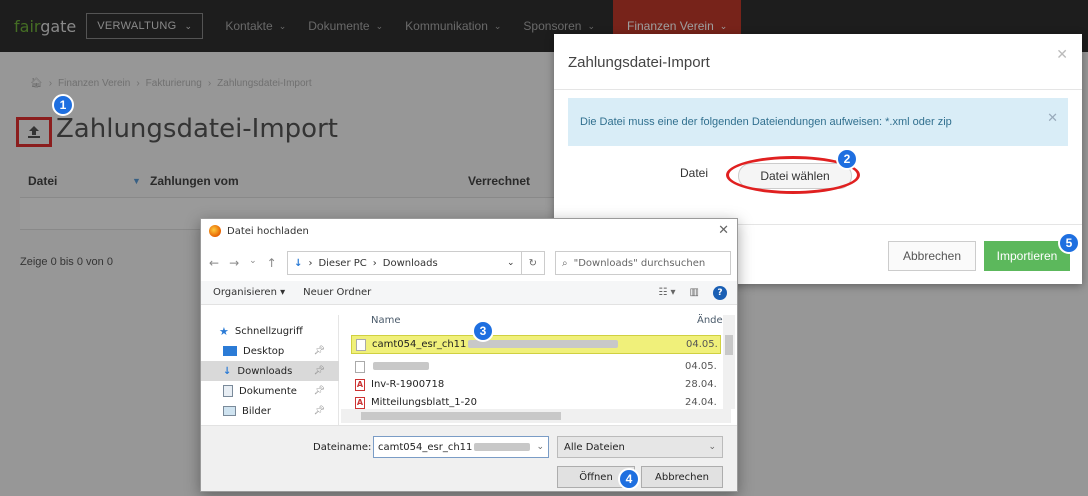 The height and width of the screenshot is (496, 1088). What do you see at coordinates (847, 159) in the screenshot?
I see `step-badge-2: 2` at bounding box center [847, 159].